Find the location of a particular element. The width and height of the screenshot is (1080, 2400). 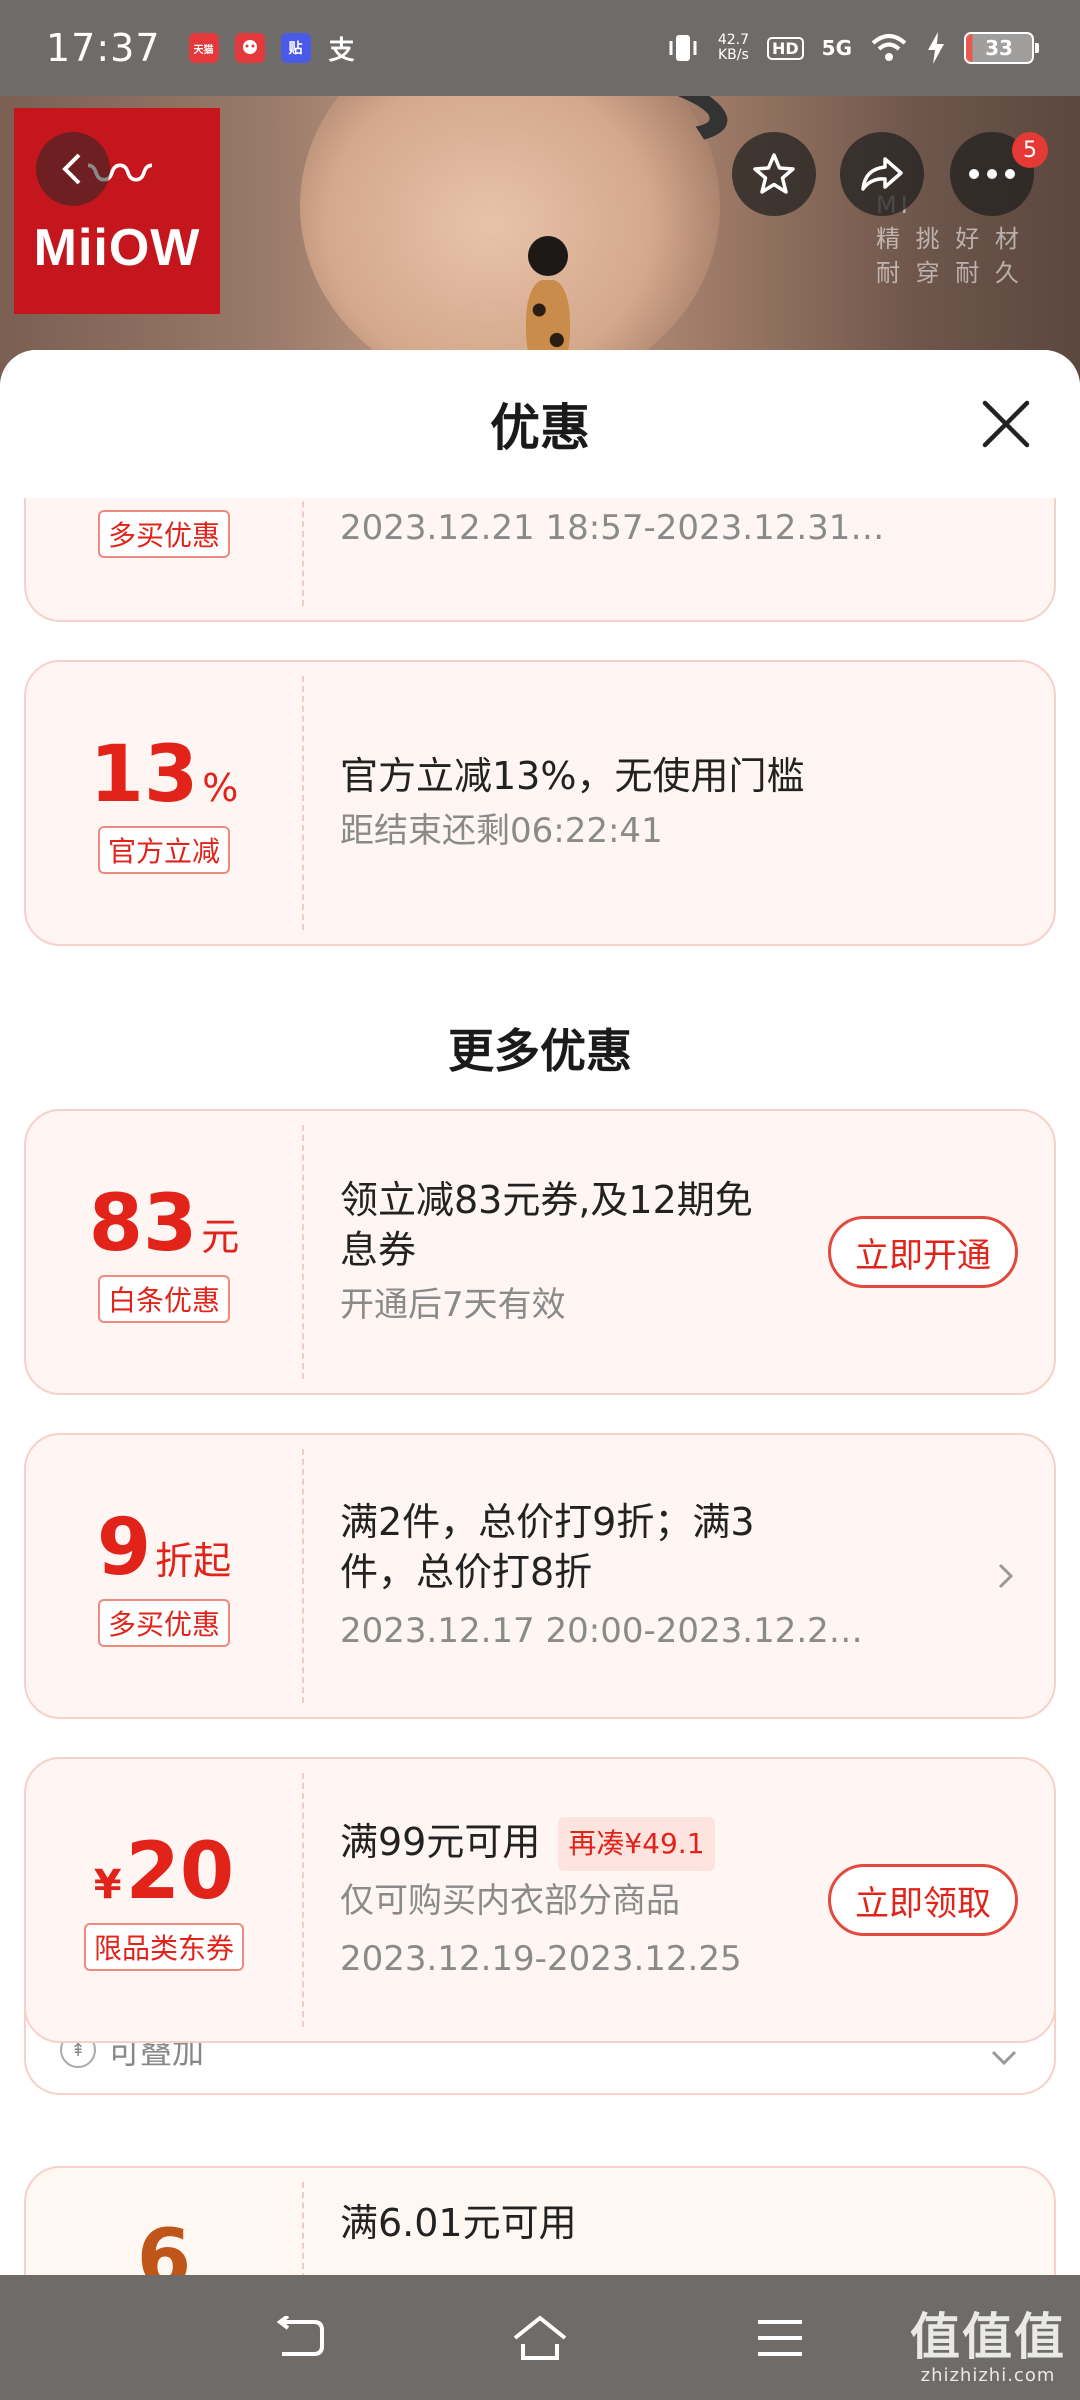

coupon-description: 领立减83元券,及12期免 息券 is located at coordinates (546, 1225).